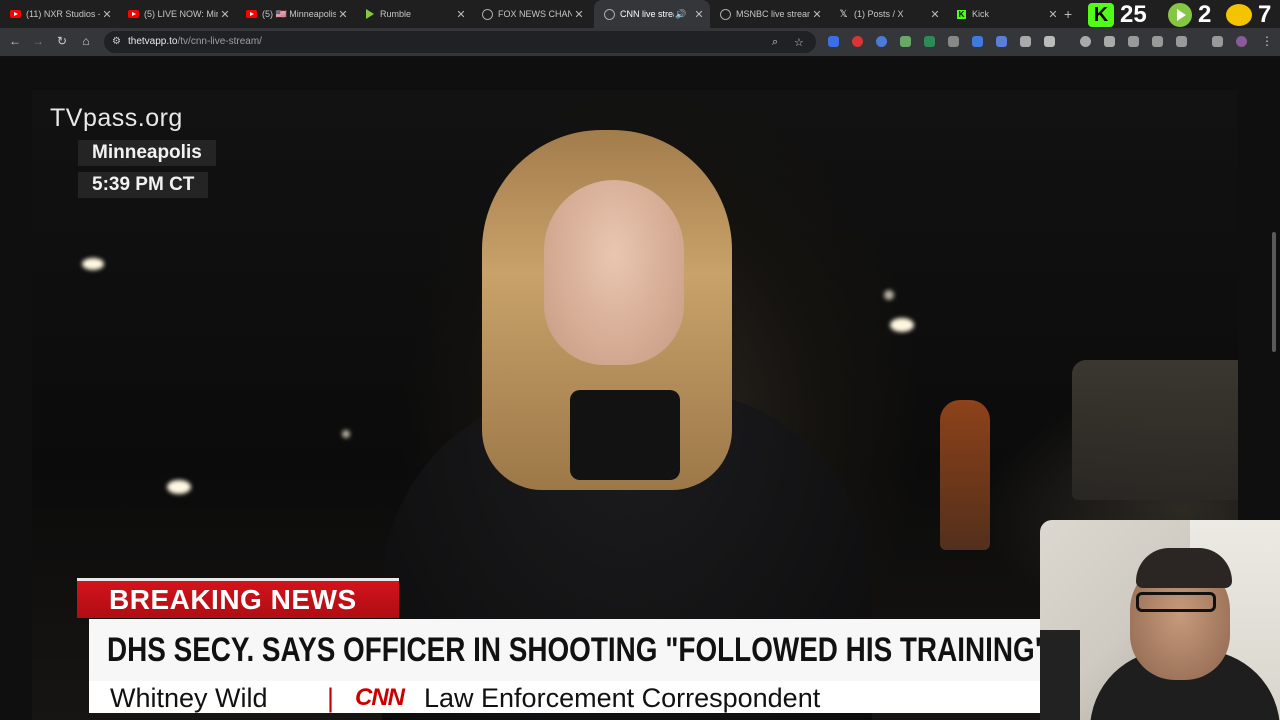 This screenshot has width=1280, height=720. What do you see at coordinates (681, 14) in the screenshot?
I see `speaker-icon: 🔊` at bounding box center [681, 14].